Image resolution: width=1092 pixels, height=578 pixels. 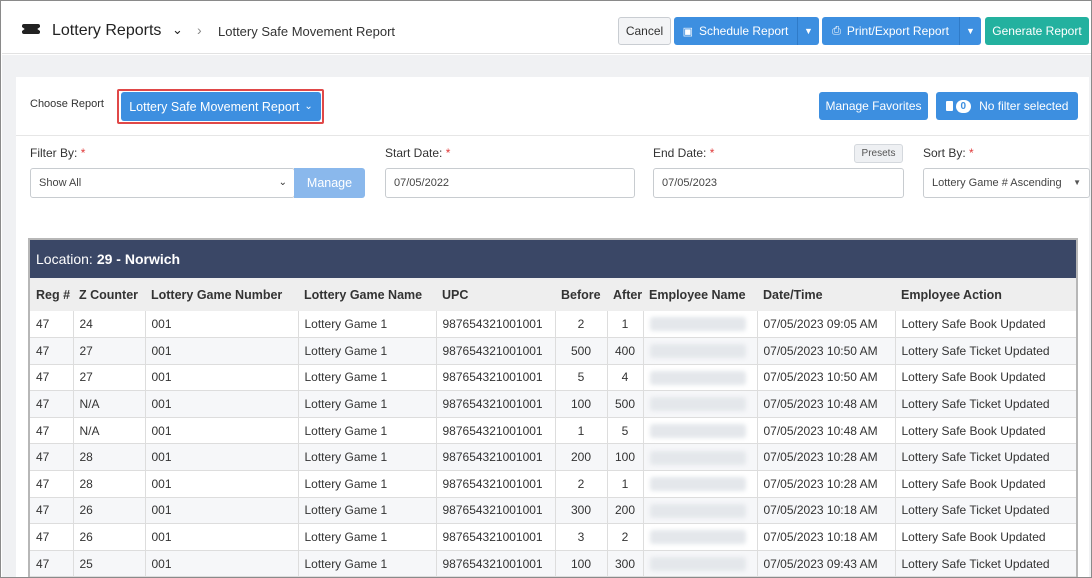 What do you see at coordinates (687, 31) in the screenshot?
I see `calendar-icon: ▣` at bounding box center [687, 31].